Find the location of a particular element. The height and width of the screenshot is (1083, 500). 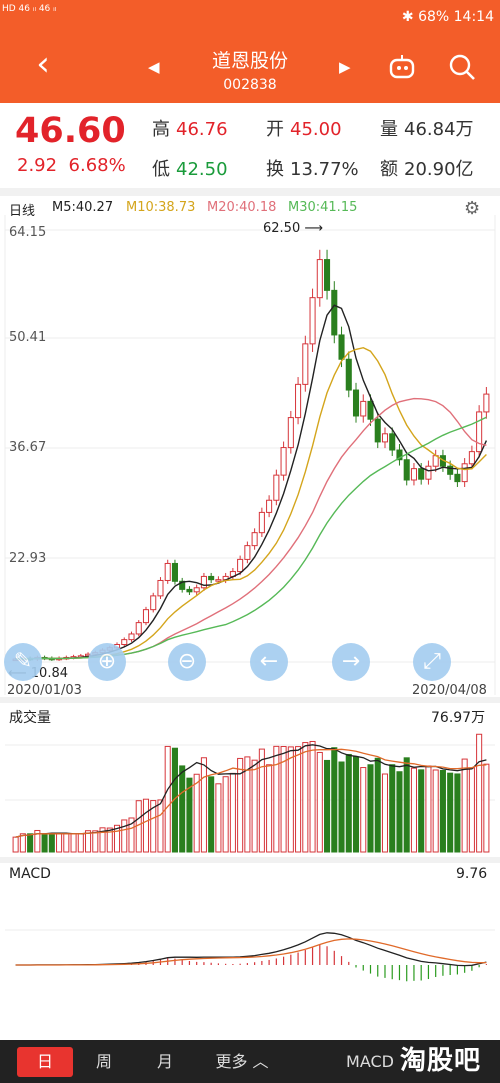

fullscreen-button: ⤢ is located at coordinates (432, 662).